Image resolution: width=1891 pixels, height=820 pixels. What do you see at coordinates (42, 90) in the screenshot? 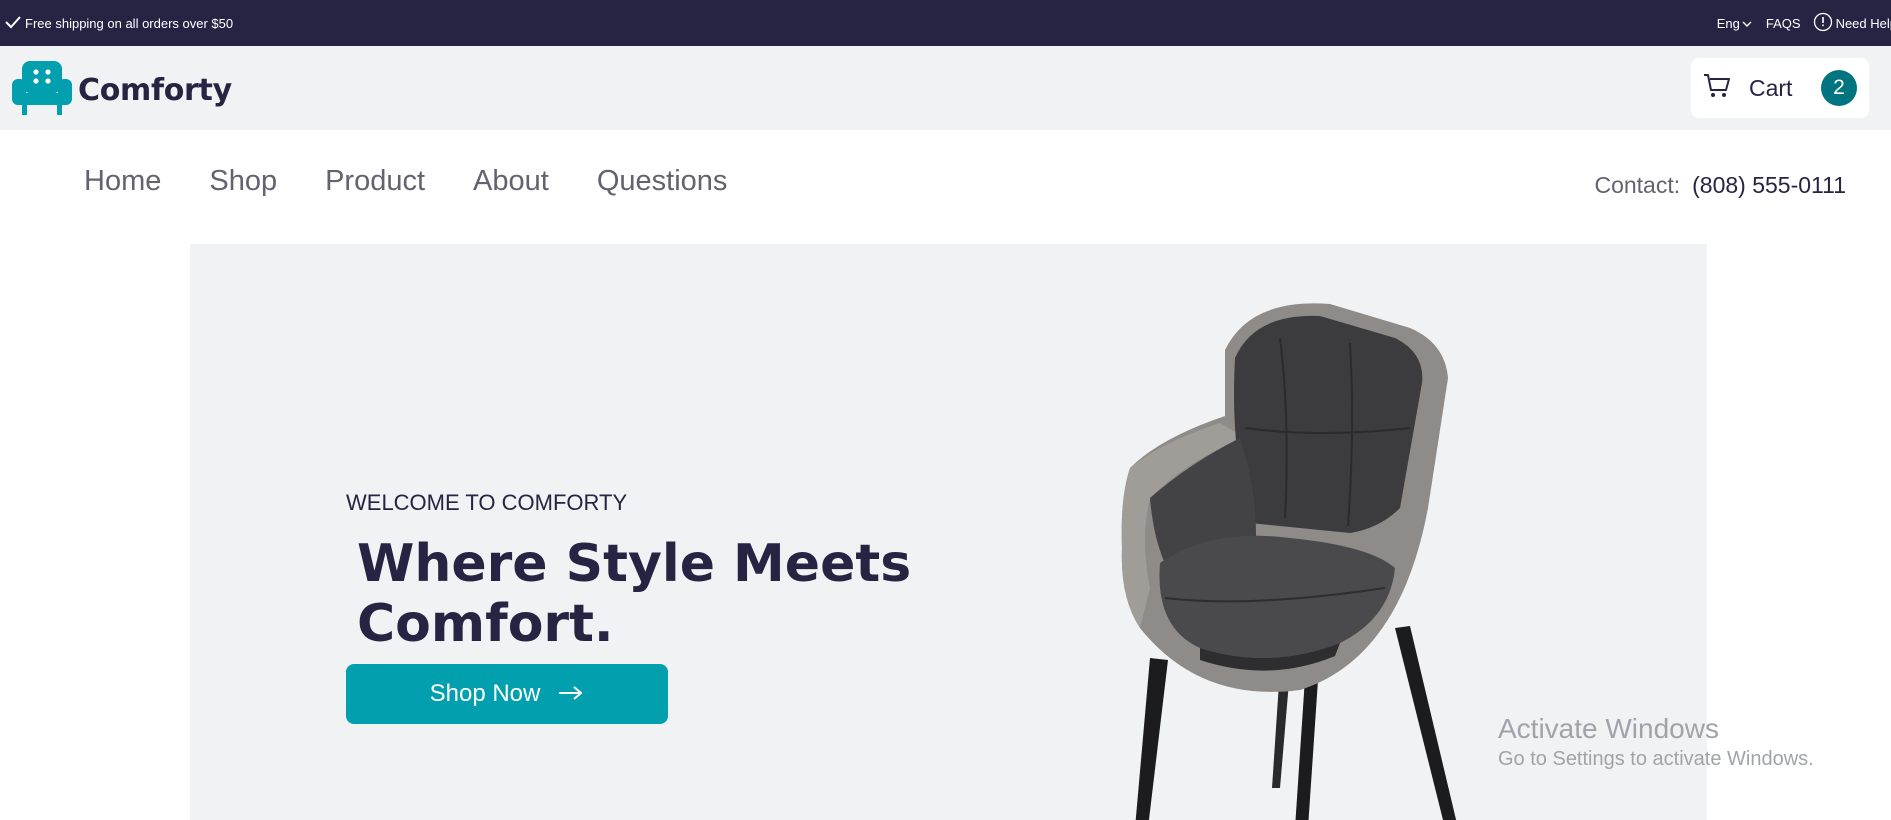
I see `sofa-logo-icon` at bounding box center [42, 90].